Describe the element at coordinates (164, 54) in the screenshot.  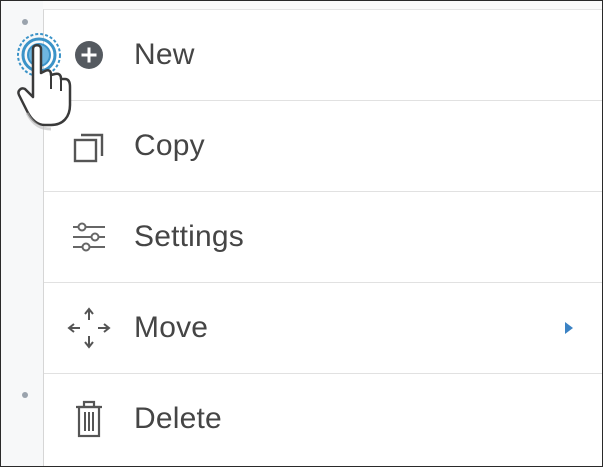
I see `menu-item-label: New` at that location.